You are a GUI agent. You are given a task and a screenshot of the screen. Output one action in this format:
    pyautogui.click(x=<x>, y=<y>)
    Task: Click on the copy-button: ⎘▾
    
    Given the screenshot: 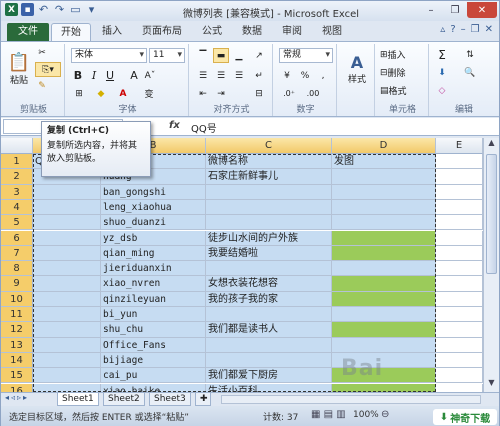 What is the action you would take?
    pyautogui.click(x=48, y=69)
    